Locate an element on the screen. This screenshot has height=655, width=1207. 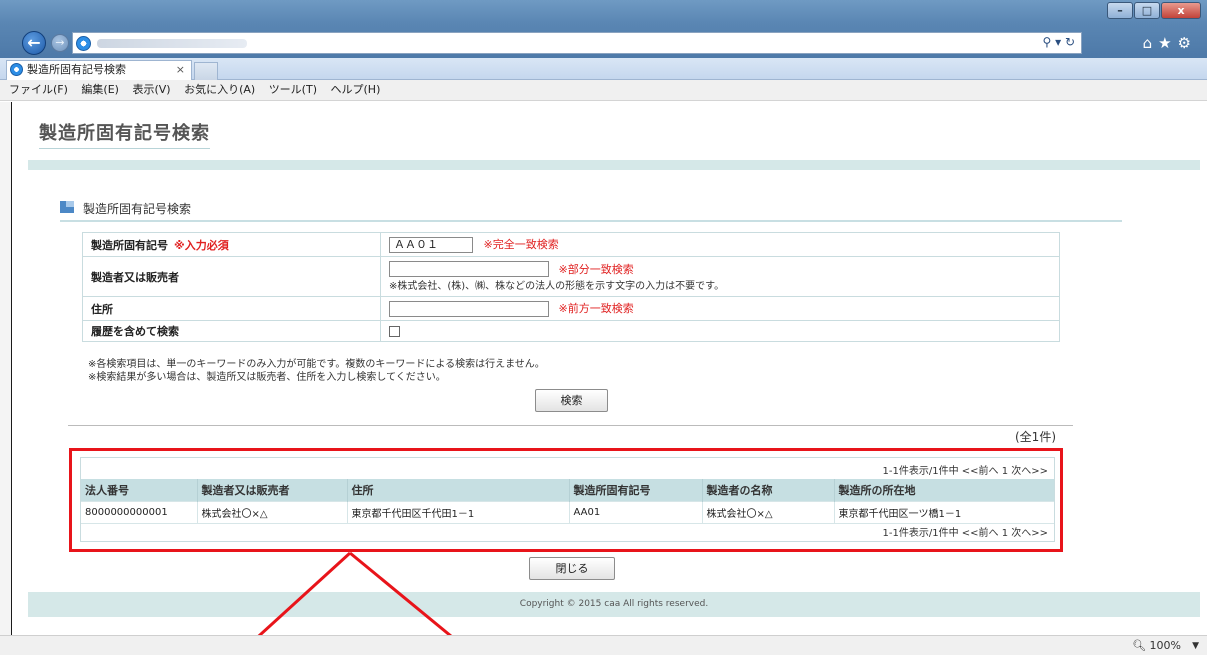
status-bar: 🔍︎ 100% ▼ is located at coordinates (603, 645).